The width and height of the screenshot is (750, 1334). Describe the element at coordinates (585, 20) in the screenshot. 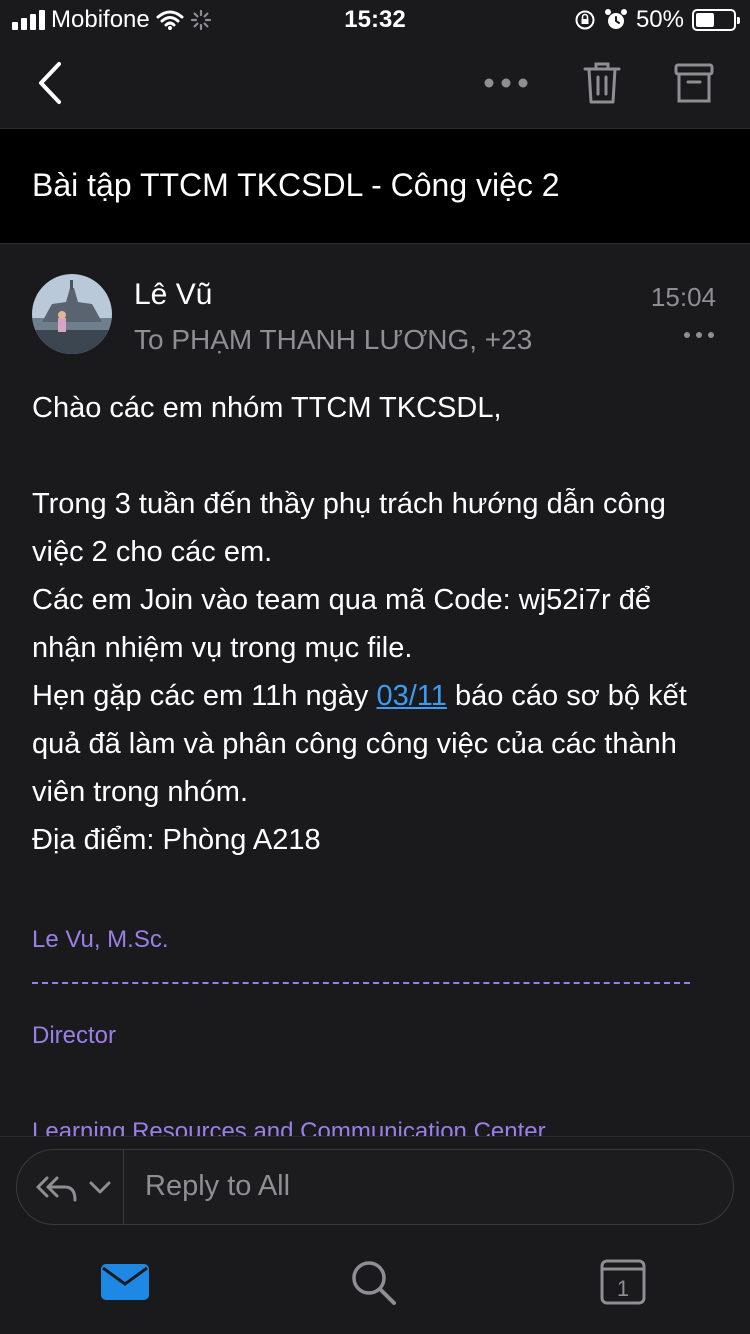

I see `orientation-lock-icon` at that location.